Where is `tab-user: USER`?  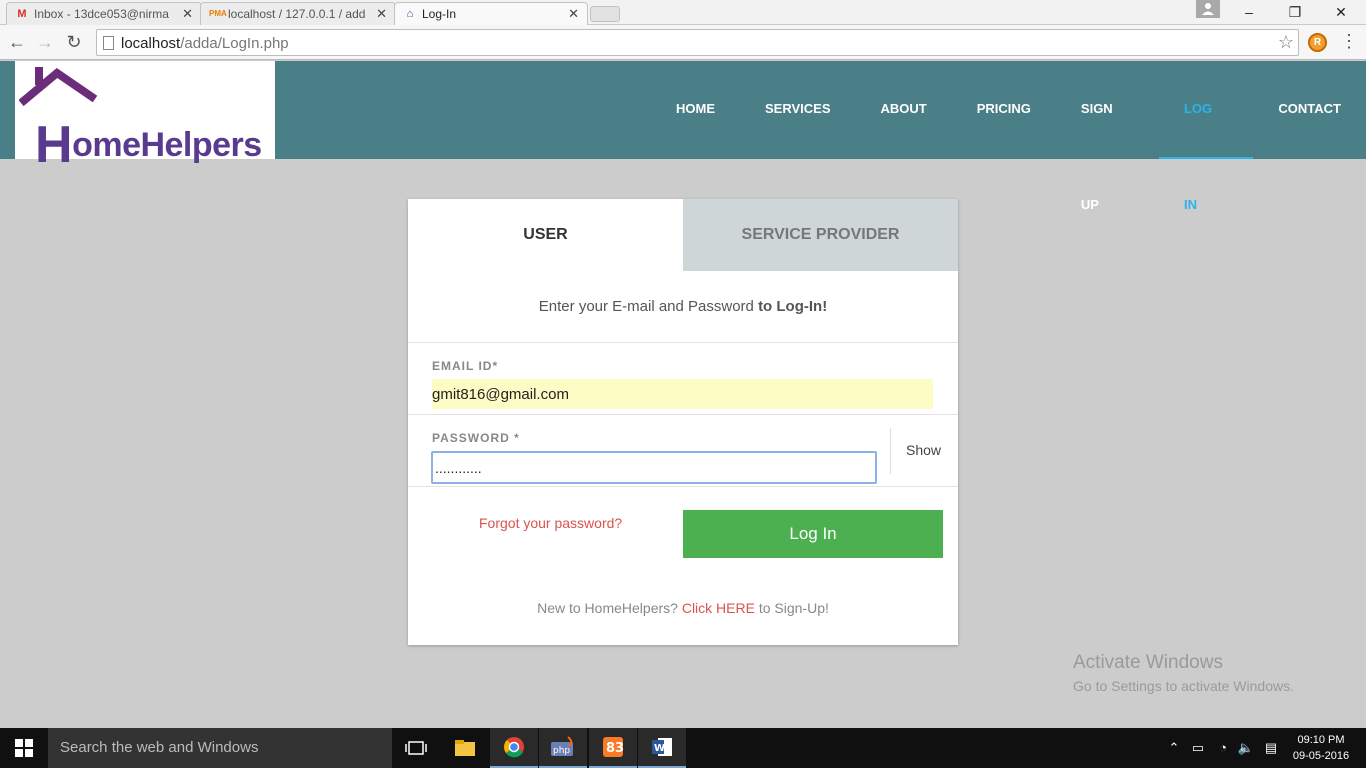 tab-user: USER is located at coordinates (545, 235).